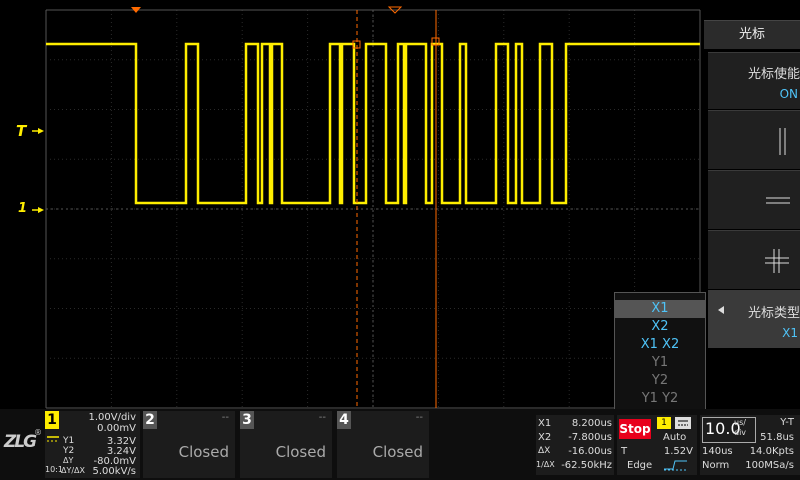 This screenshot has width=800, height=480. Describe the element at coordinates (754, 139) in the screenshot. I see `vertical-cursor-button` at that location.